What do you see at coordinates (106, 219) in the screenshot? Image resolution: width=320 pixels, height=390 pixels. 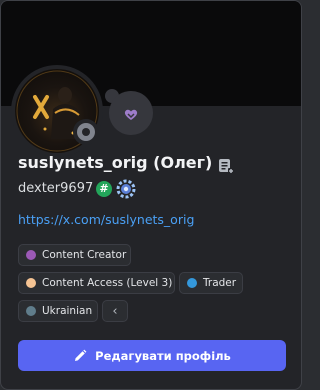 I see `profile-link: https://x.com/suslynets_orig` at bounding box center [106, 219].